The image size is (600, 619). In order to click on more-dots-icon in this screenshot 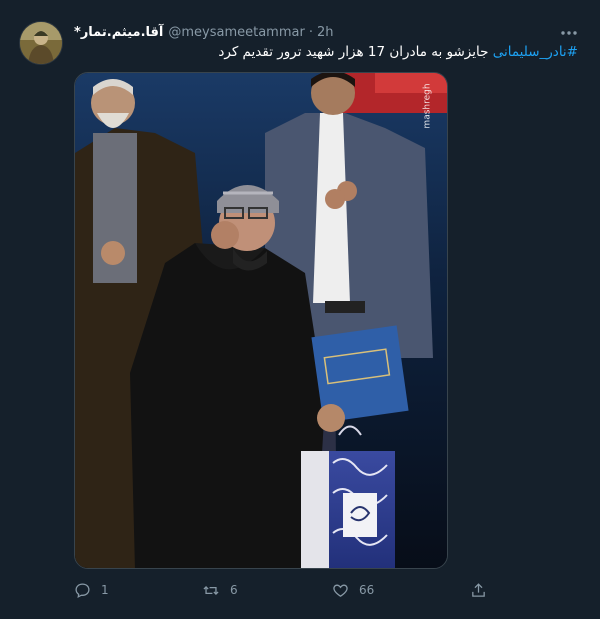, I will do `click(569, 30)`.